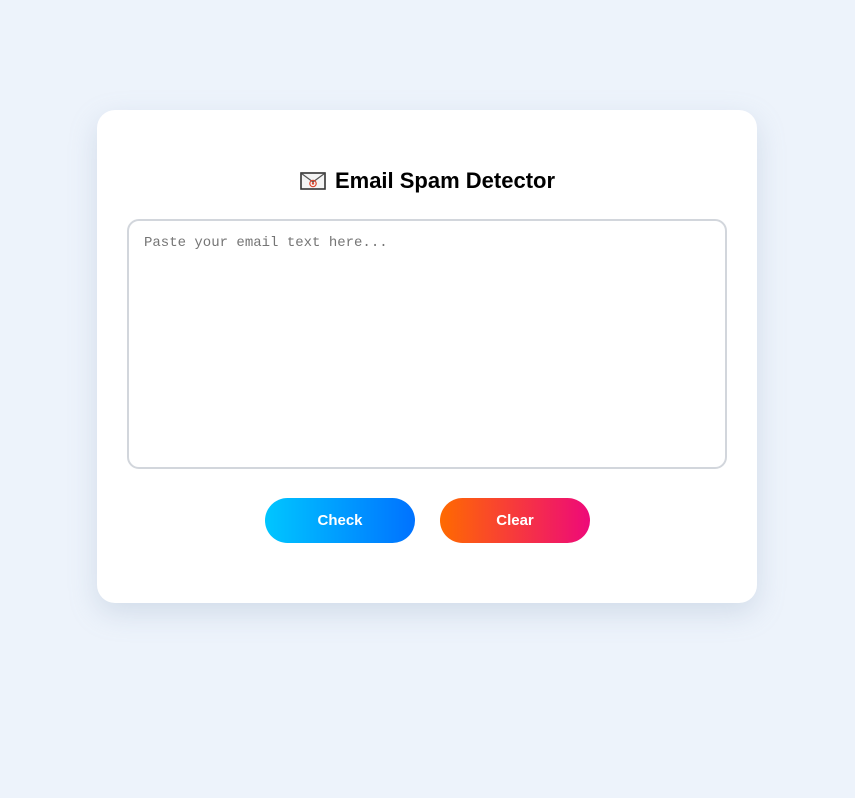 Image resolution: width=855 pixels, height=798 pixels. I want to click on email-envelope-icon, so click(313, 181).